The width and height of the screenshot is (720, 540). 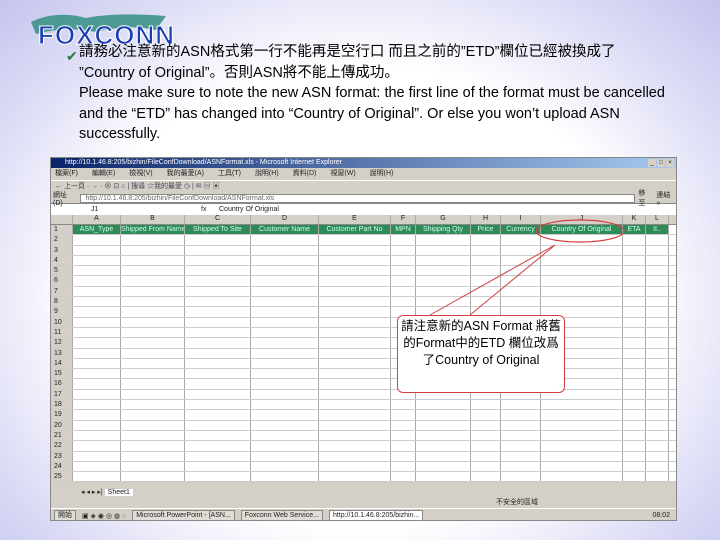 I want to click on annotation-overlay, so click(x=527, y=267).